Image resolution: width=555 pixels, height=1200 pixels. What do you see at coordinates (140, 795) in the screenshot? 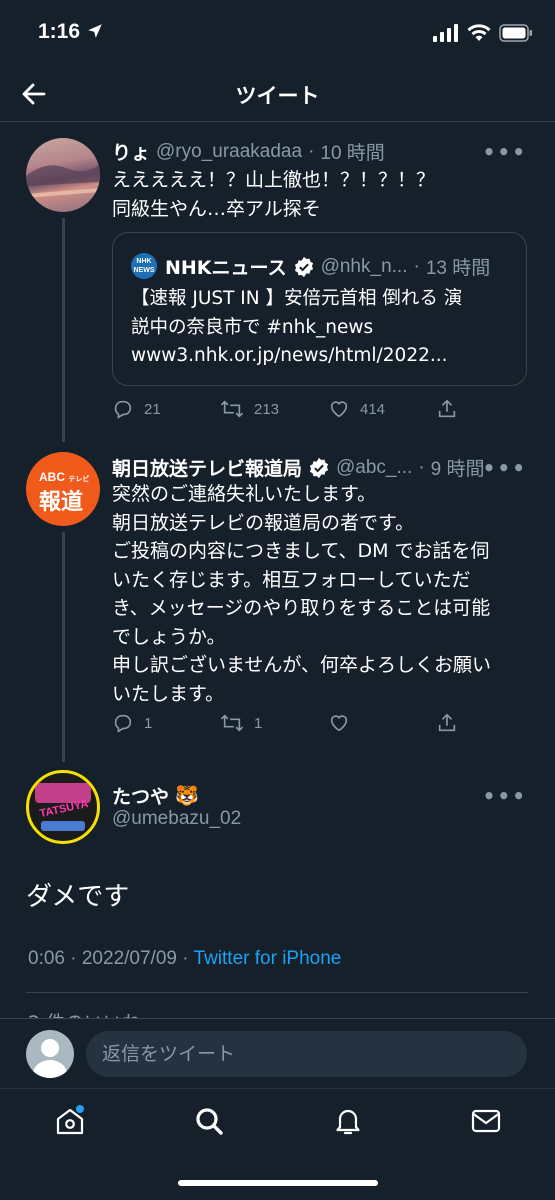
I see `author-name: たつや` at bounding box center [140, 795].